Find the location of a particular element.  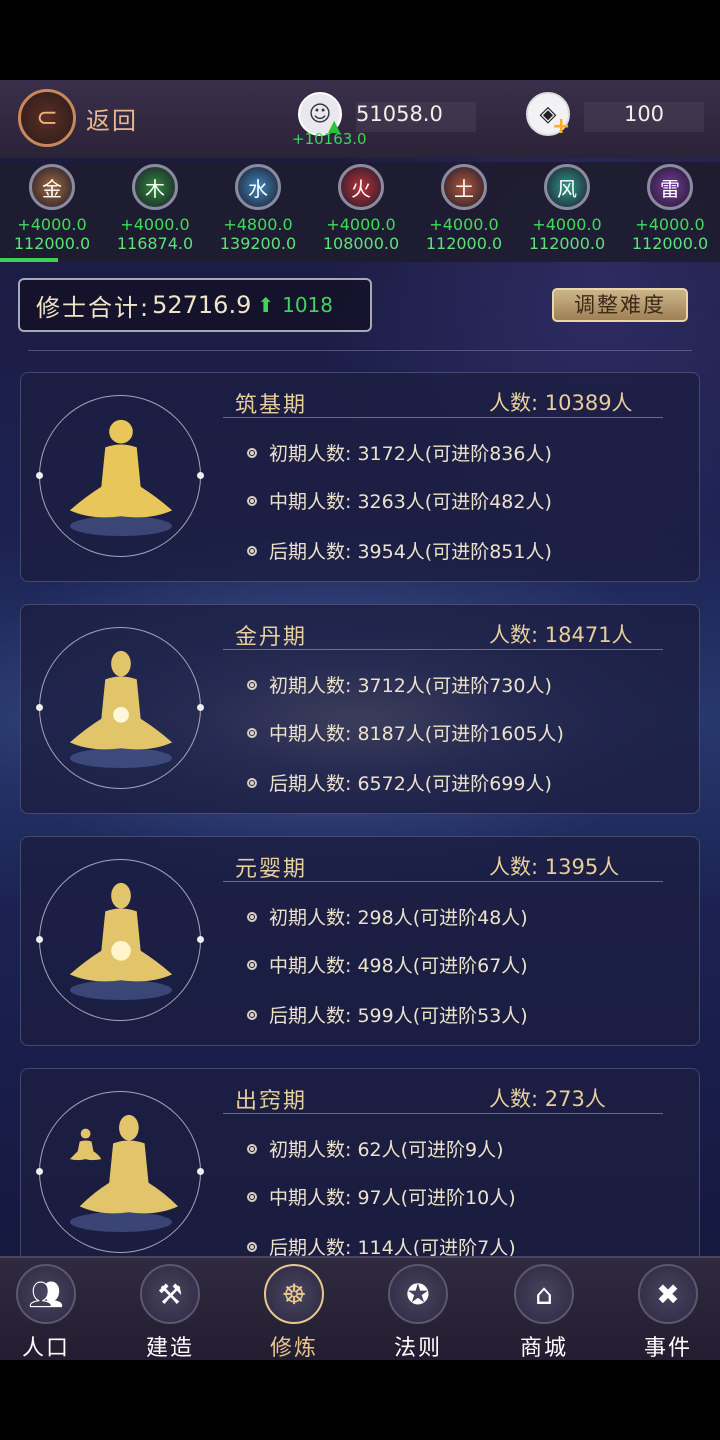

stage-row: 后期人数: 6572人(可进阶699人) is located at coordinates (399, 782).